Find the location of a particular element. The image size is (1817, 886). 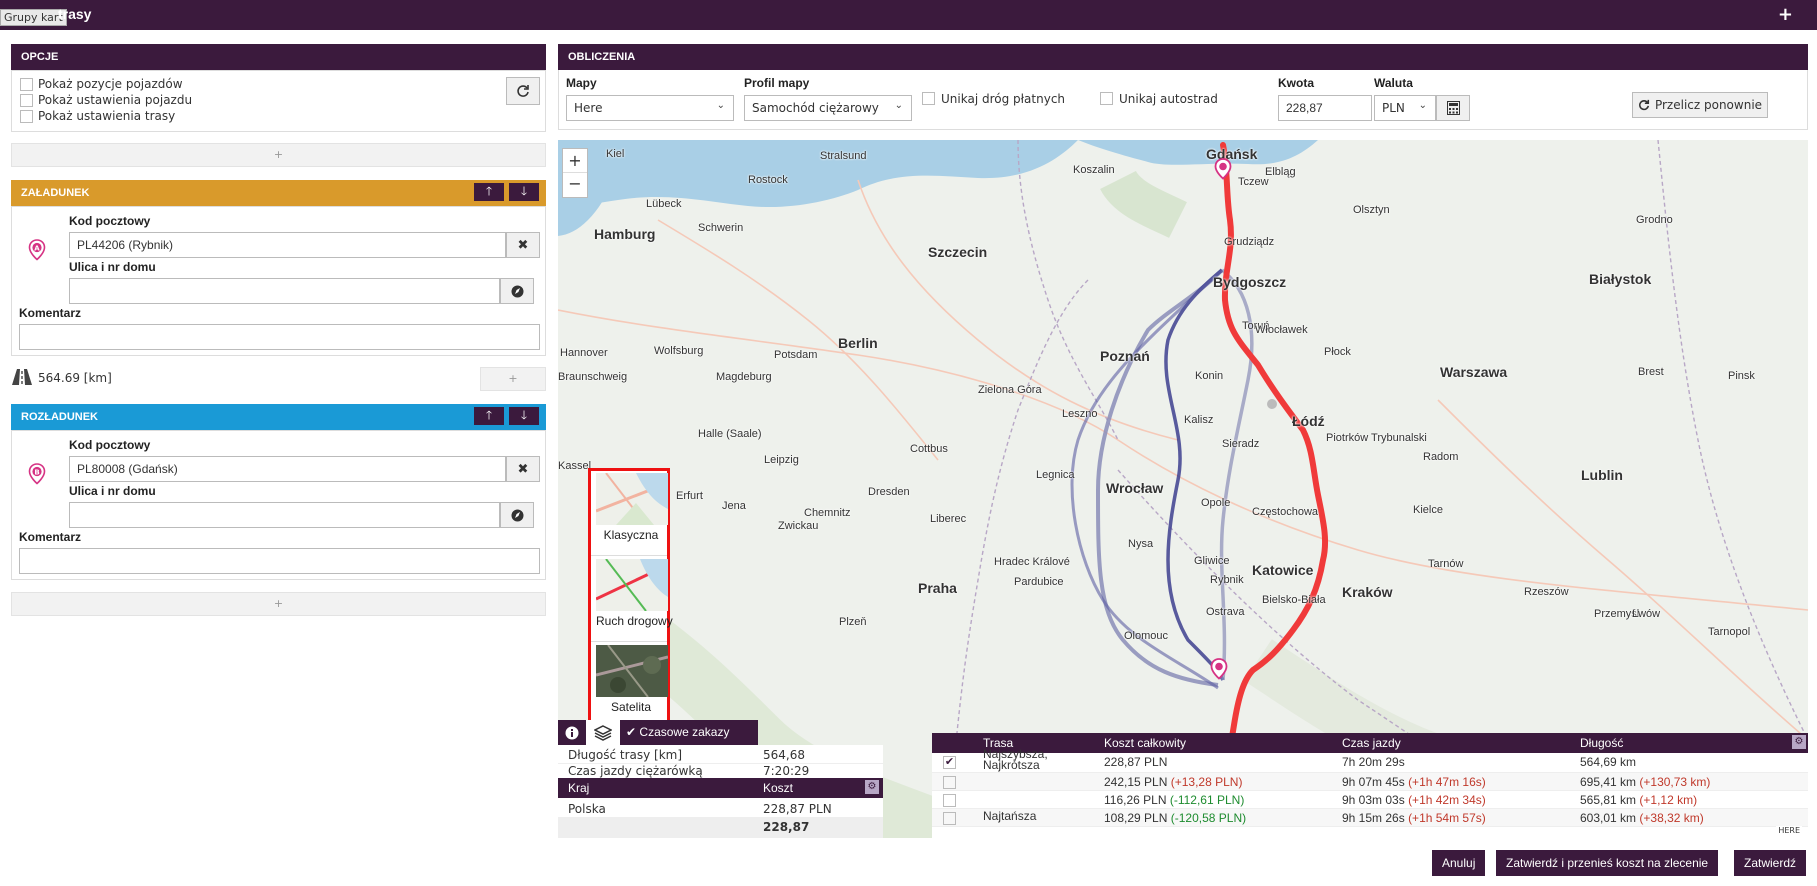

amount-input: 228,87 is located at coordinates (1325, 108).